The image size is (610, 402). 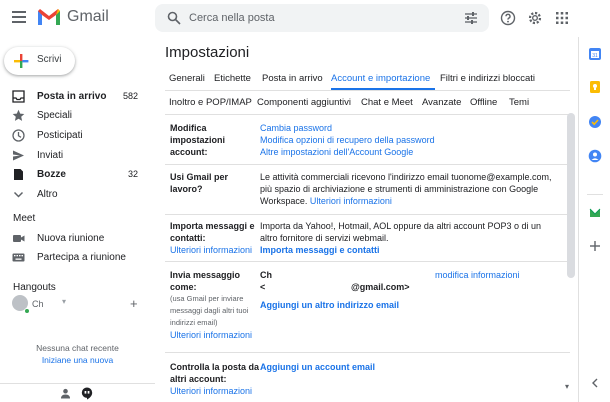 I want to click on tasks-icon, so click(x=595, y=122).